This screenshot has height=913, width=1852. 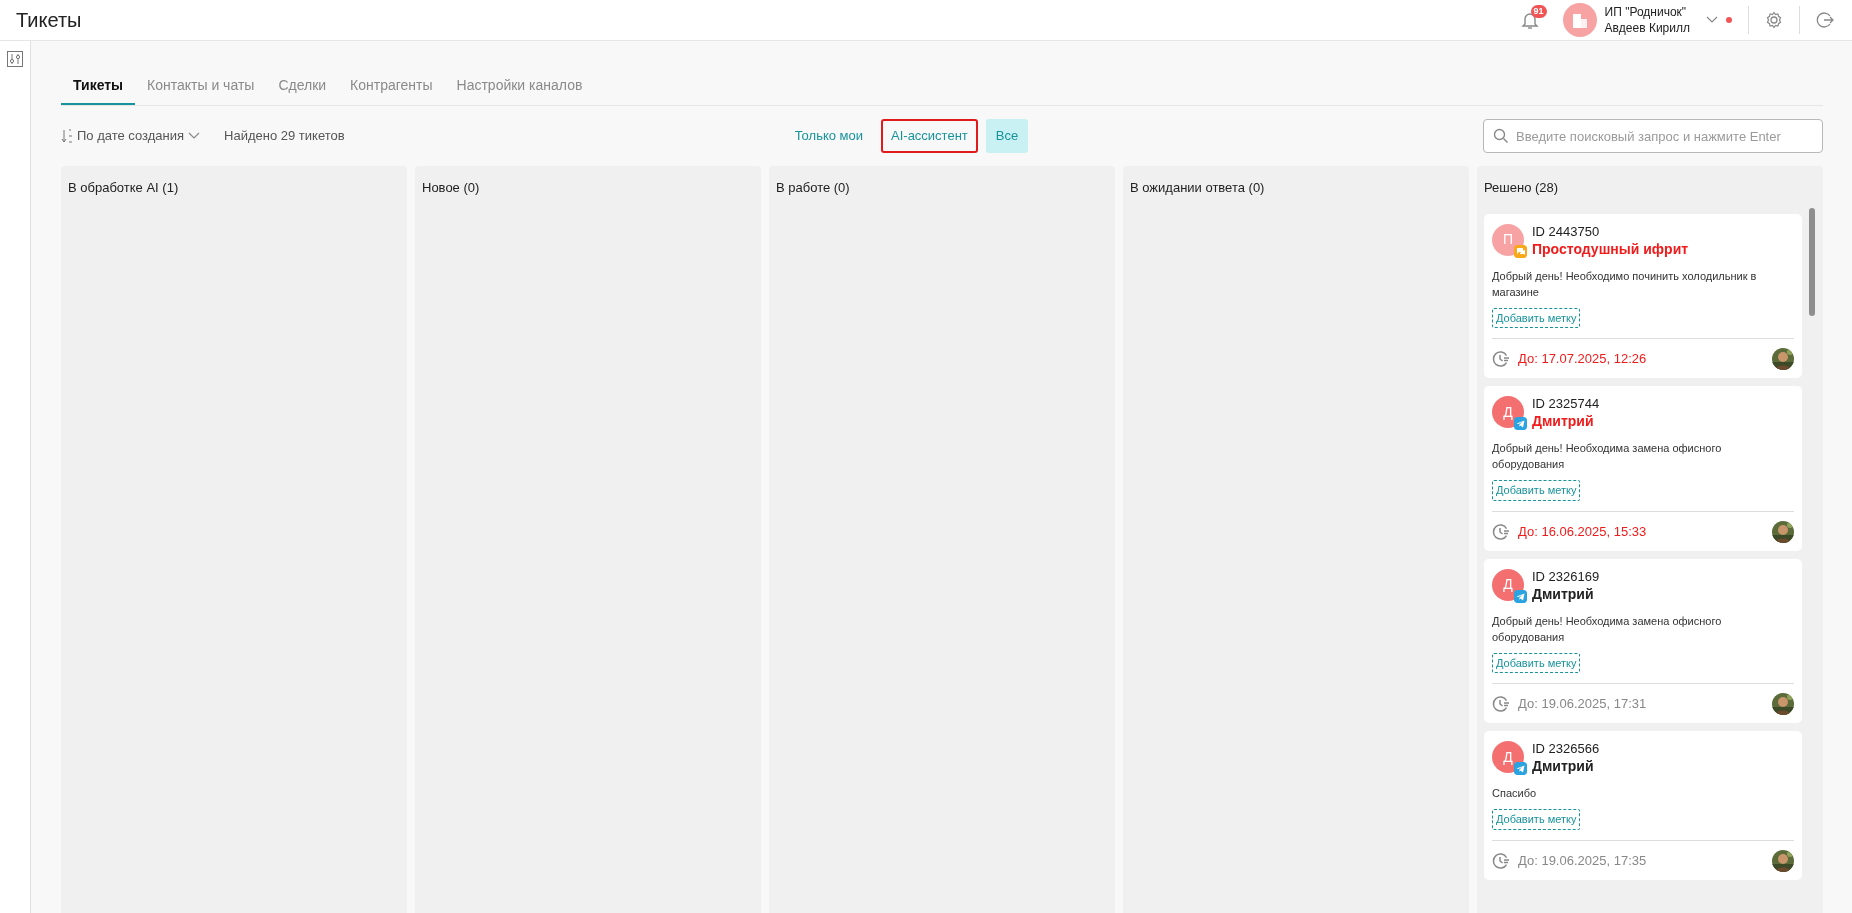 I want to click on ticket-id: ID 2443750, so click(x=1566, y=231).